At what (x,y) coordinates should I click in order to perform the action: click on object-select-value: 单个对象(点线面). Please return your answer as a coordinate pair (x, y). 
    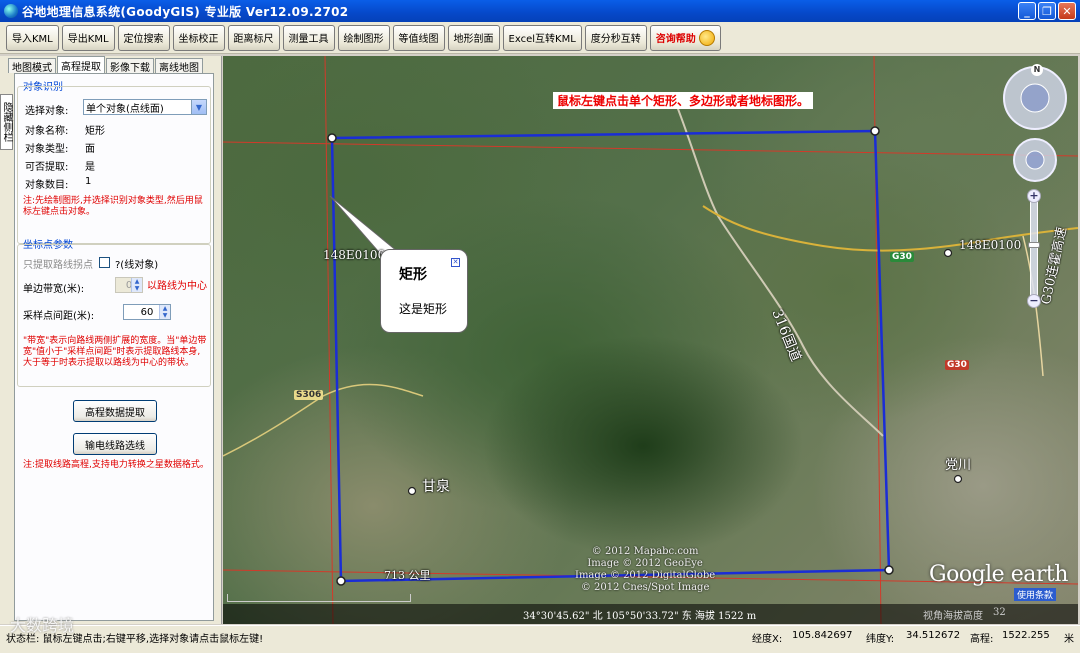
    Looking at the image, I should click on (125, 109).